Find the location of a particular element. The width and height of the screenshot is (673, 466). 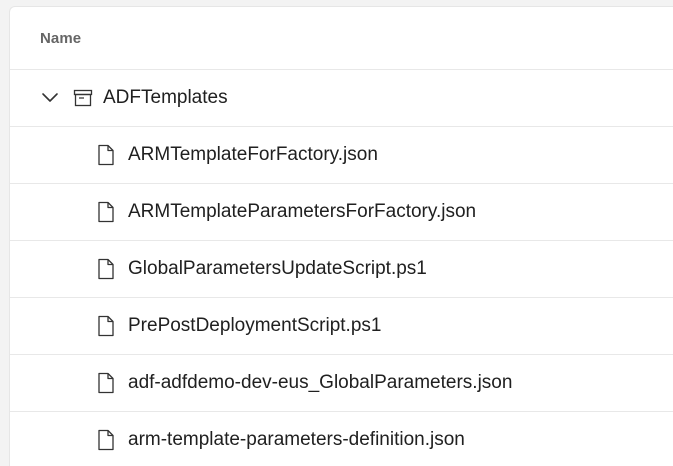

file-row: PrePostDeploymentScript.ps1 is located at coordinates (341, 326).